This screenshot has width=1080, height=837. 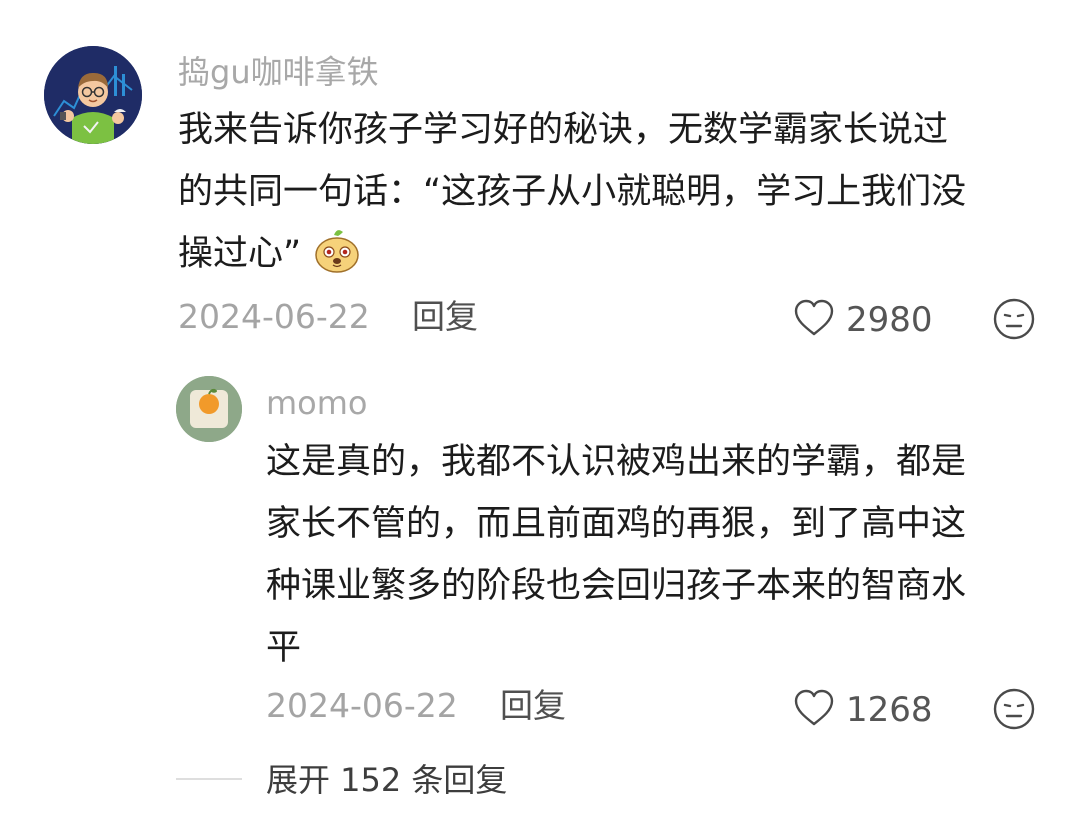 I want to click on reply-text-line-3: 种课业繁多的阶段也会回归孩子本来的智商水, so click(x=616, y=586).